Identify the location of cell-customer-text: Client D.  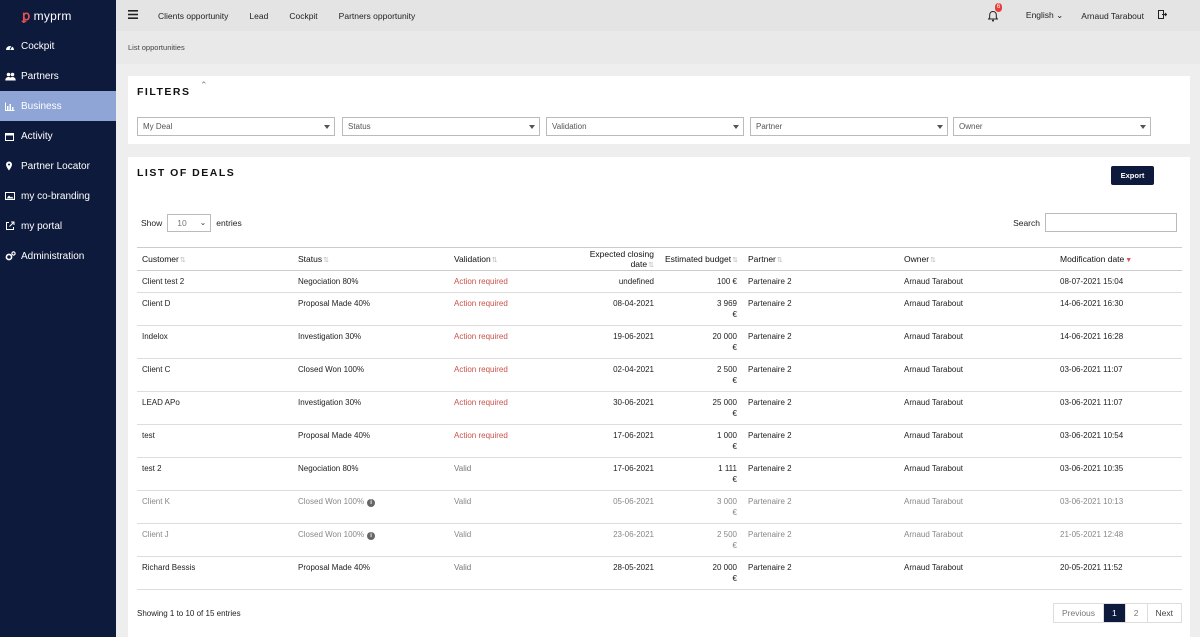
(156, 303).